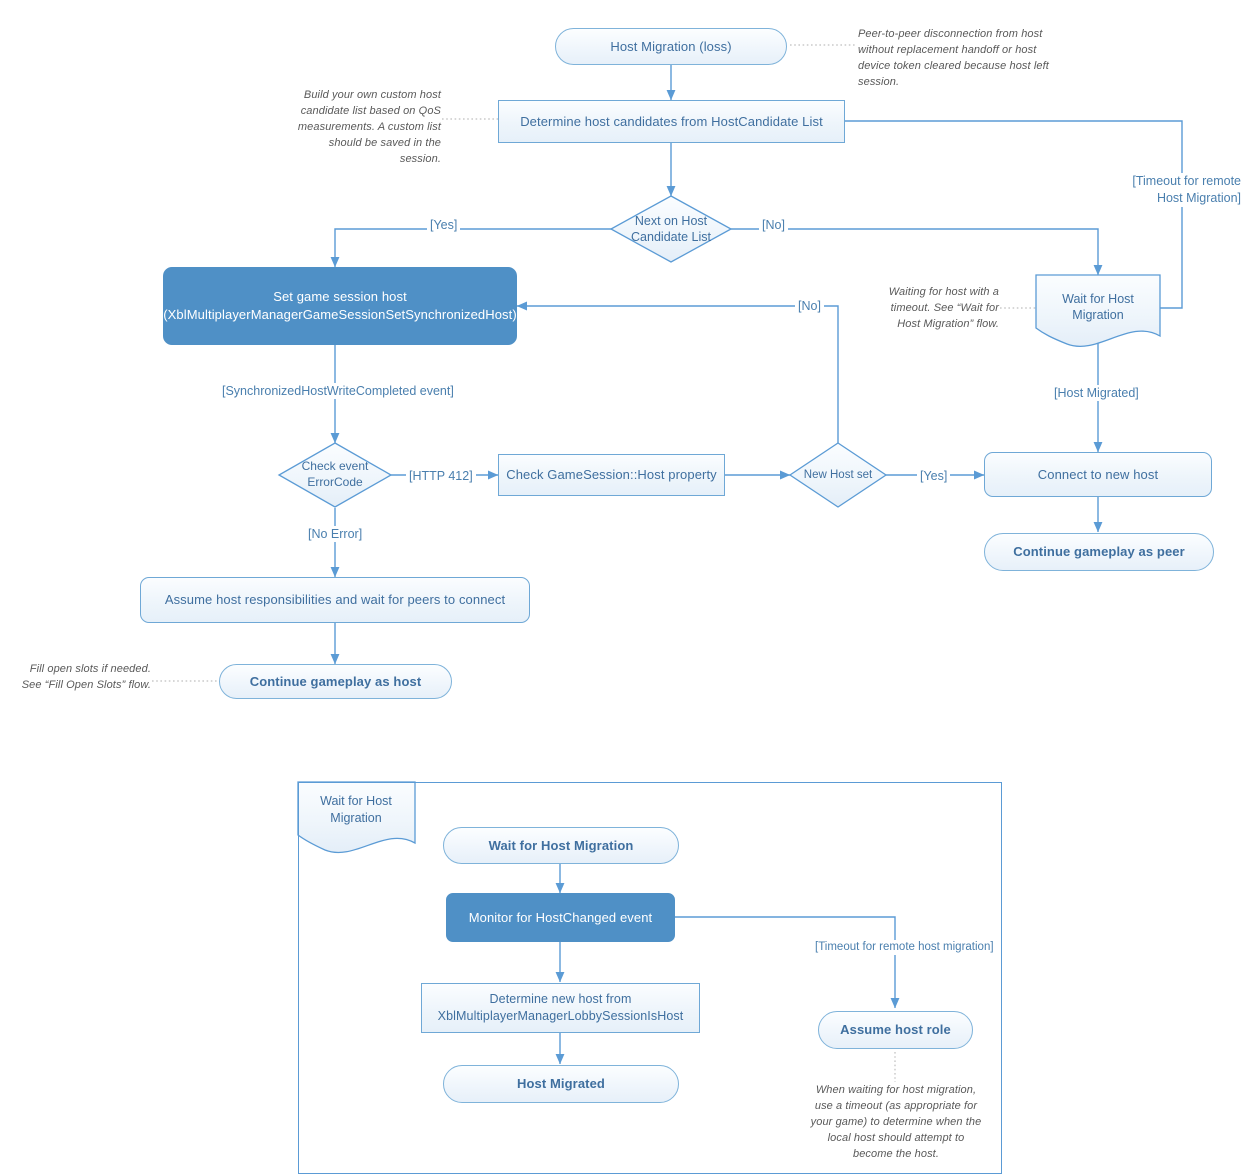 The image size is (1249, 1174). I want to click on edge-label-line1: [Timeout for remote, so click(1186, 181).